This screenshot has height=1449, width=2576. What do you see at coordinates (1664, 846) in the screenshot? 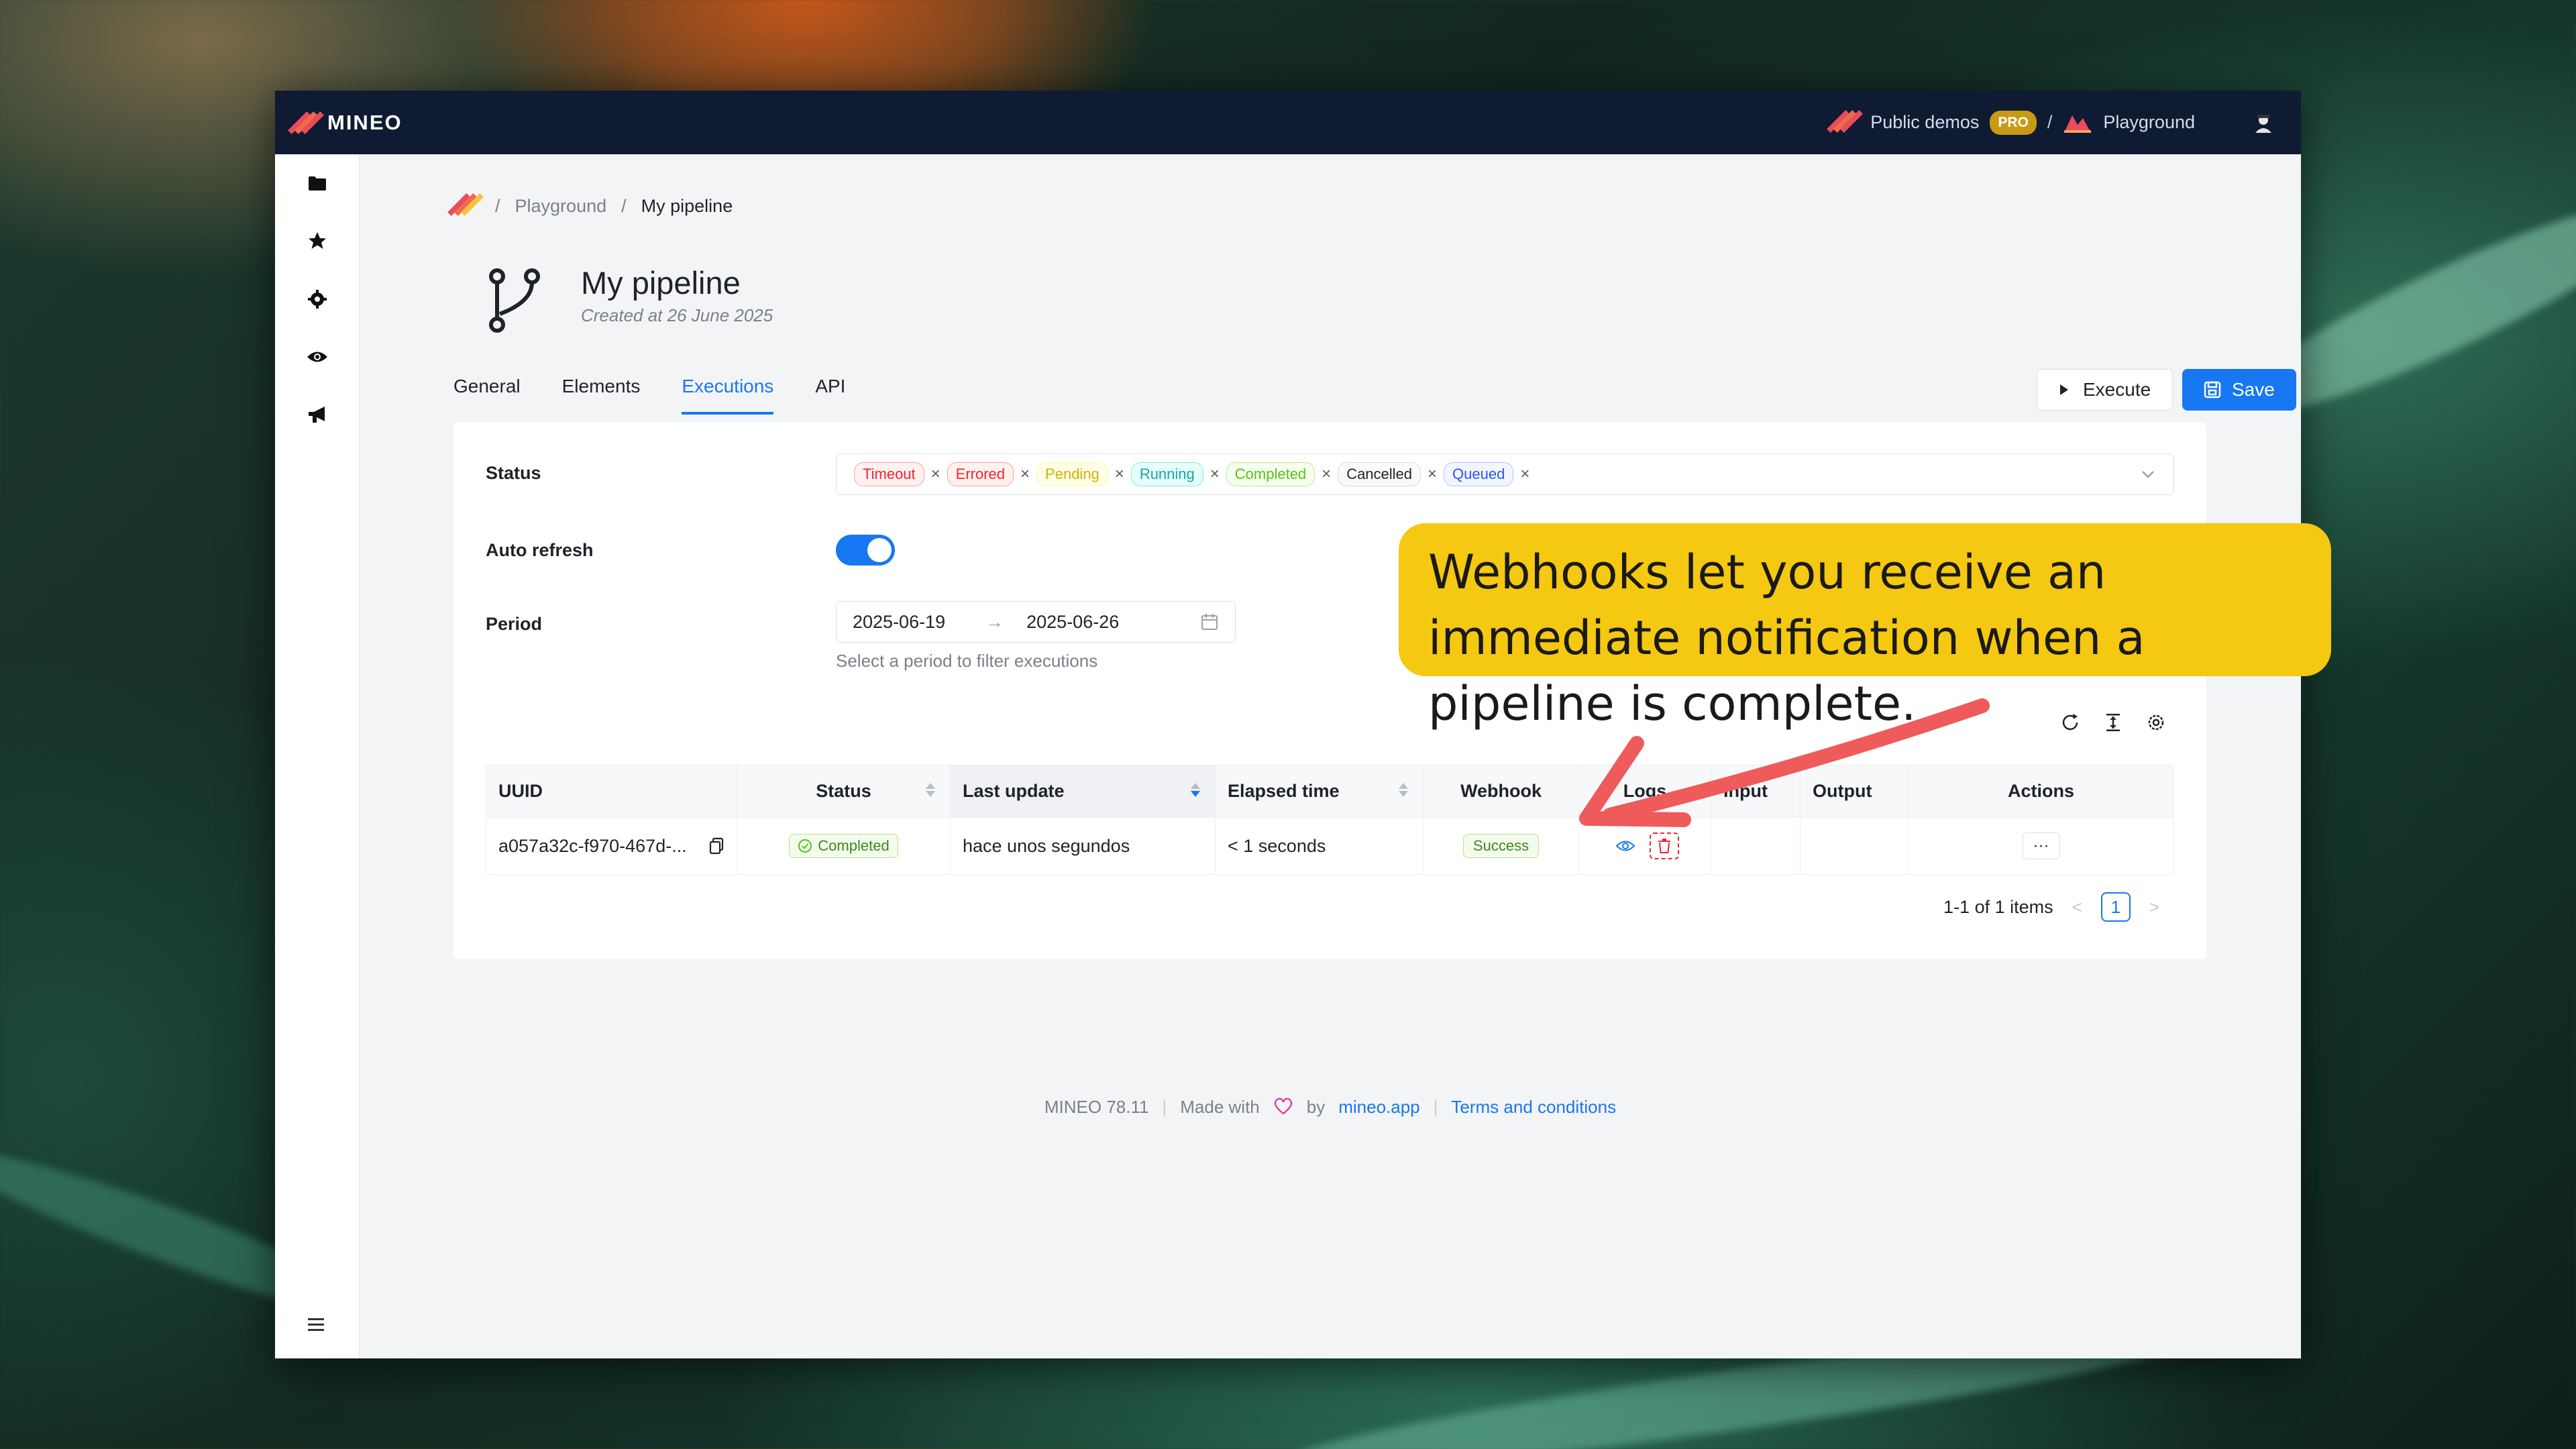
I see `delete-logs-button` at bounding box center [1664, 846].